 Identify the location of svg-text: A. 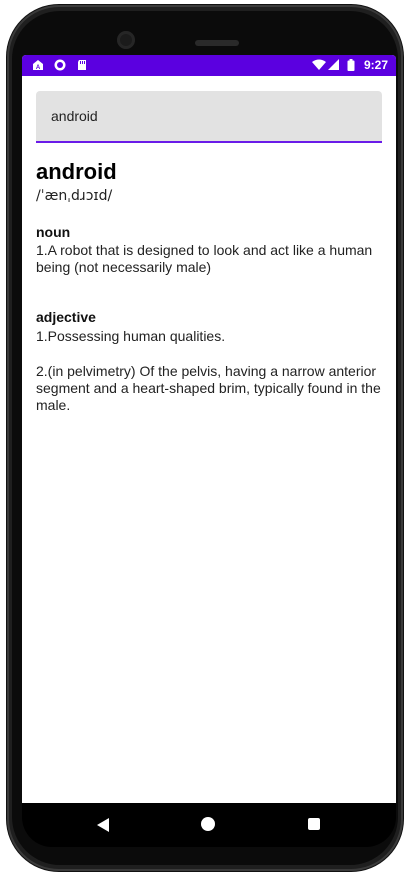
(38, 68).